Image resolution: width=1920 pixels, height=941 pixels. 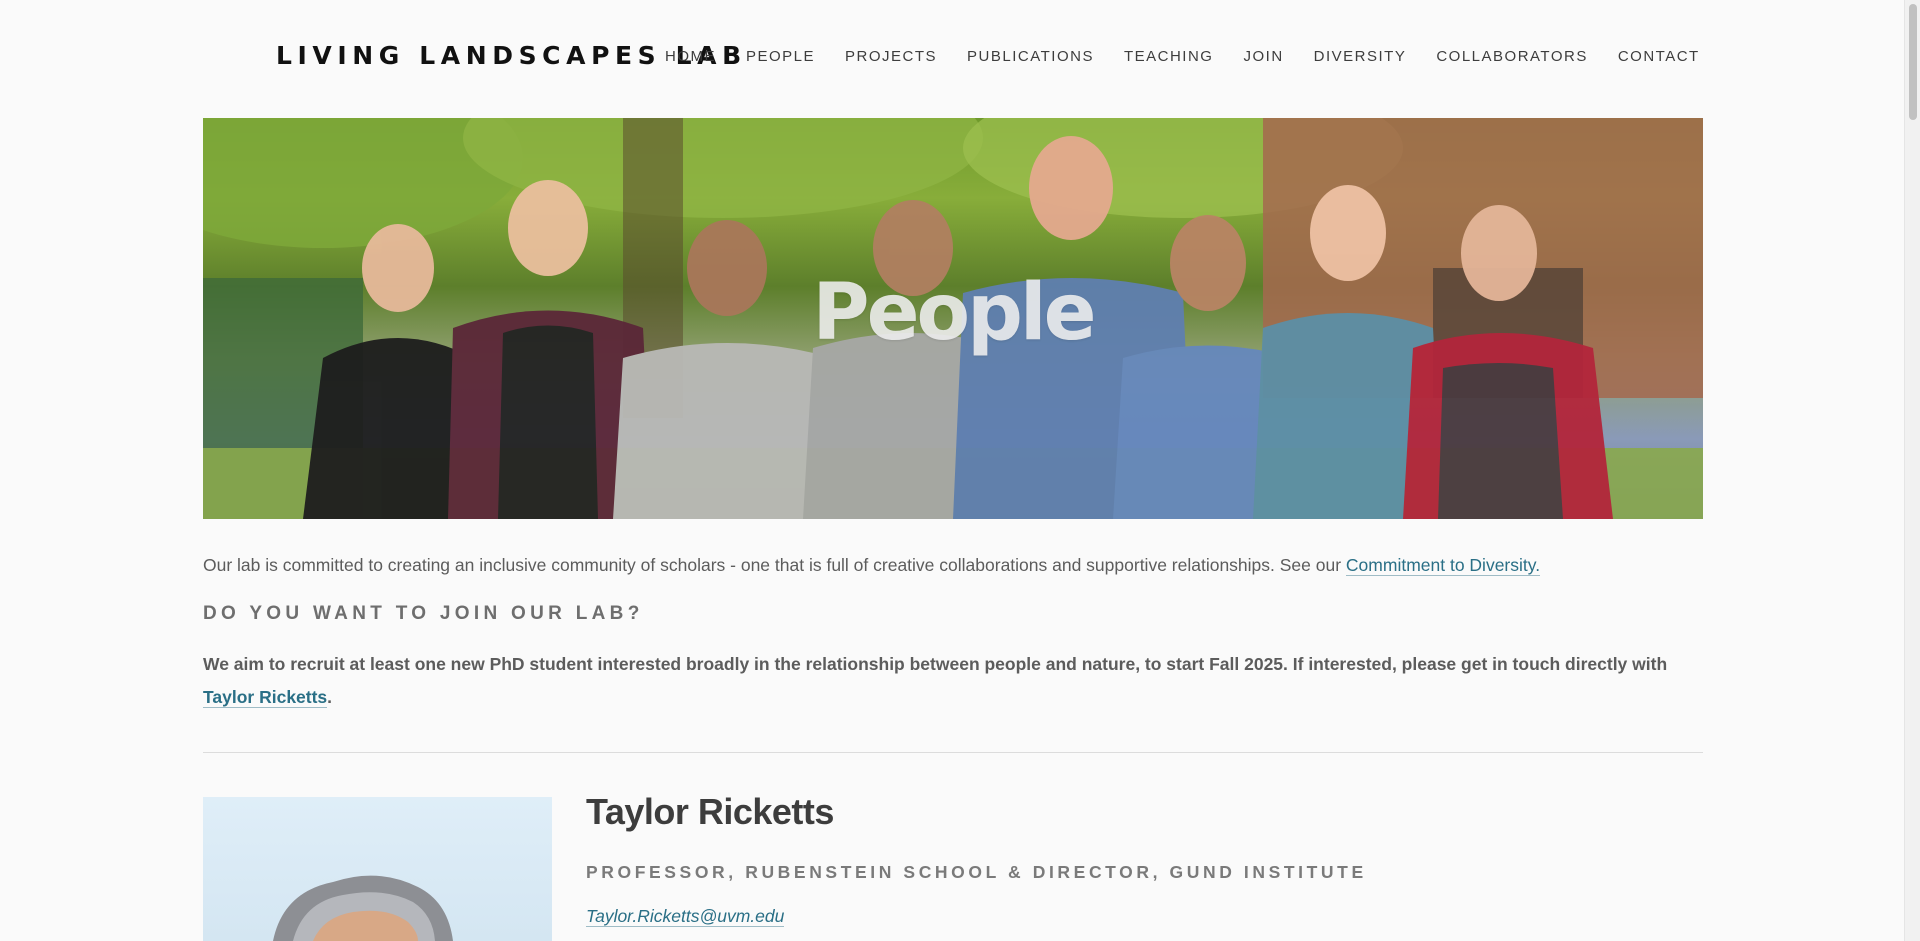 I want to click on nav-home: HOME, so click(x=690, y=56).